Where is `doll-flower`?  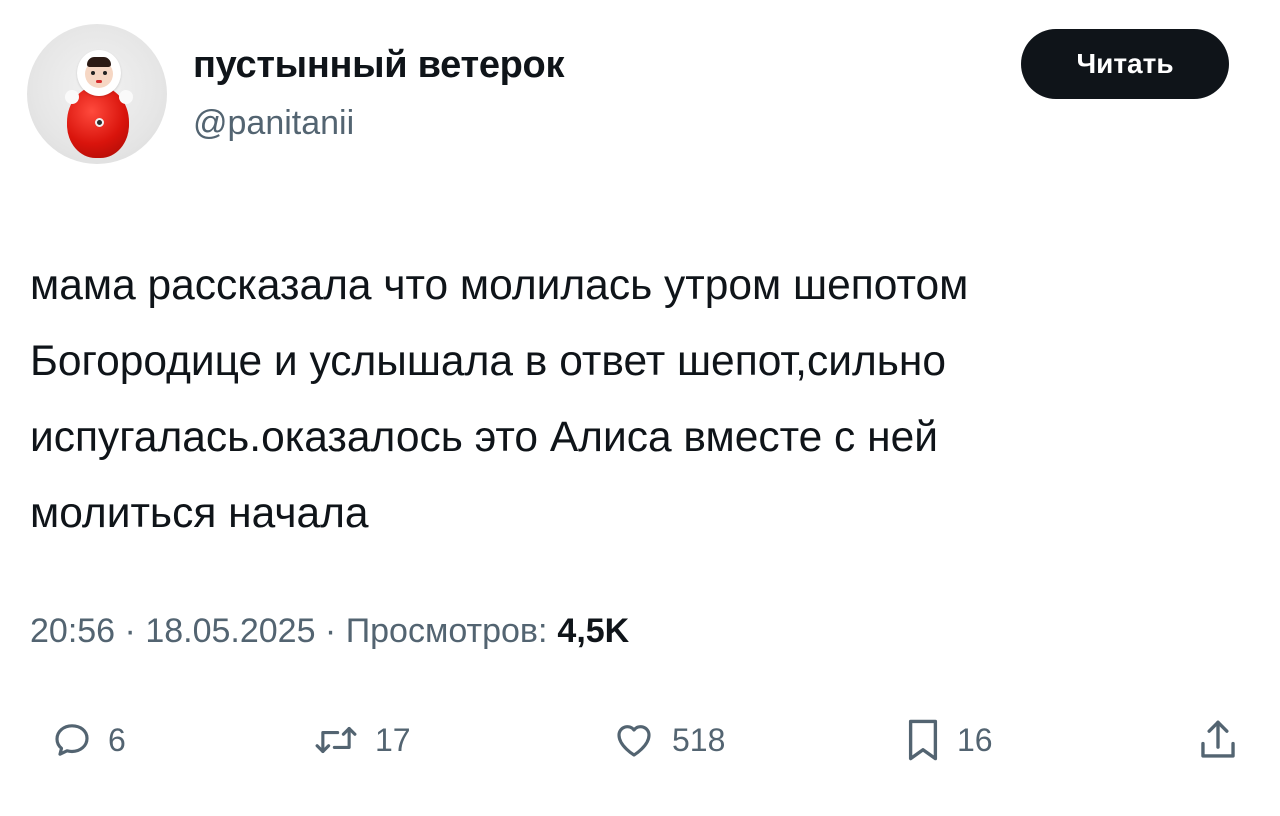 doll-flower is located at coordinates (99, 122).